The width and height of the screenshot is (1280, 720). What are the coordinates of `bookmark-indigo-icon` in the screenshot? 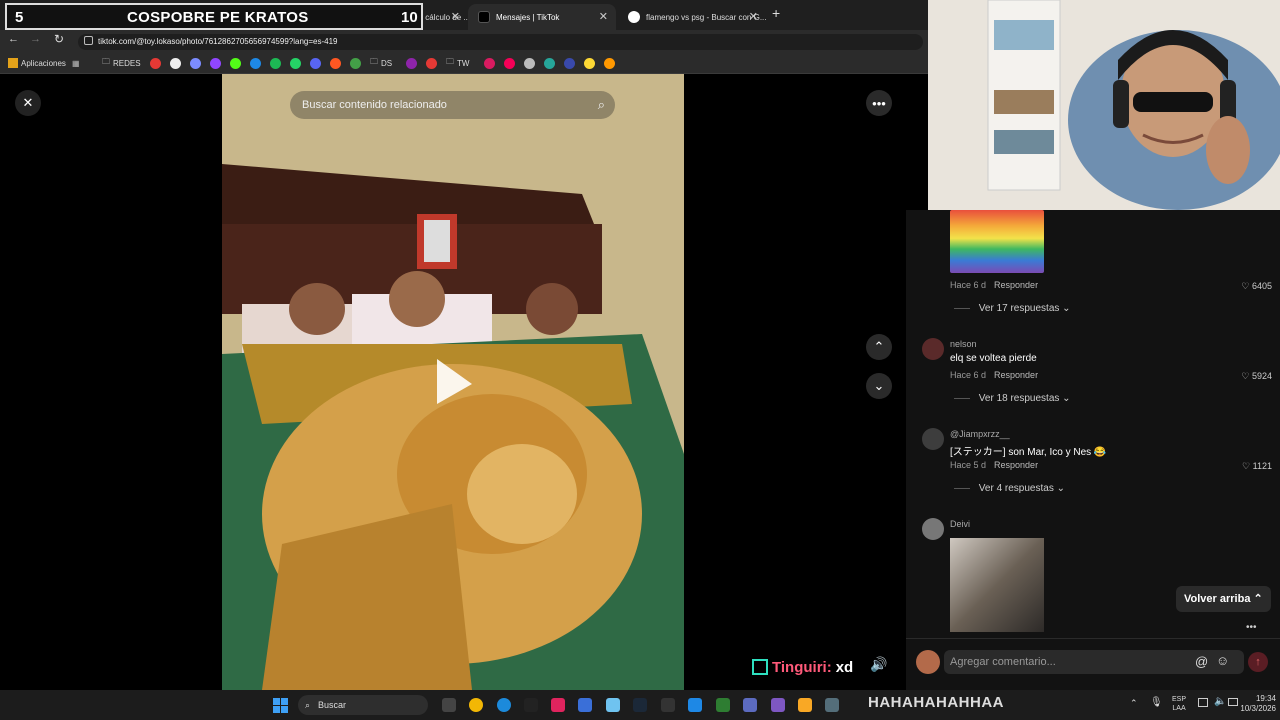 It's located at (569, 63).